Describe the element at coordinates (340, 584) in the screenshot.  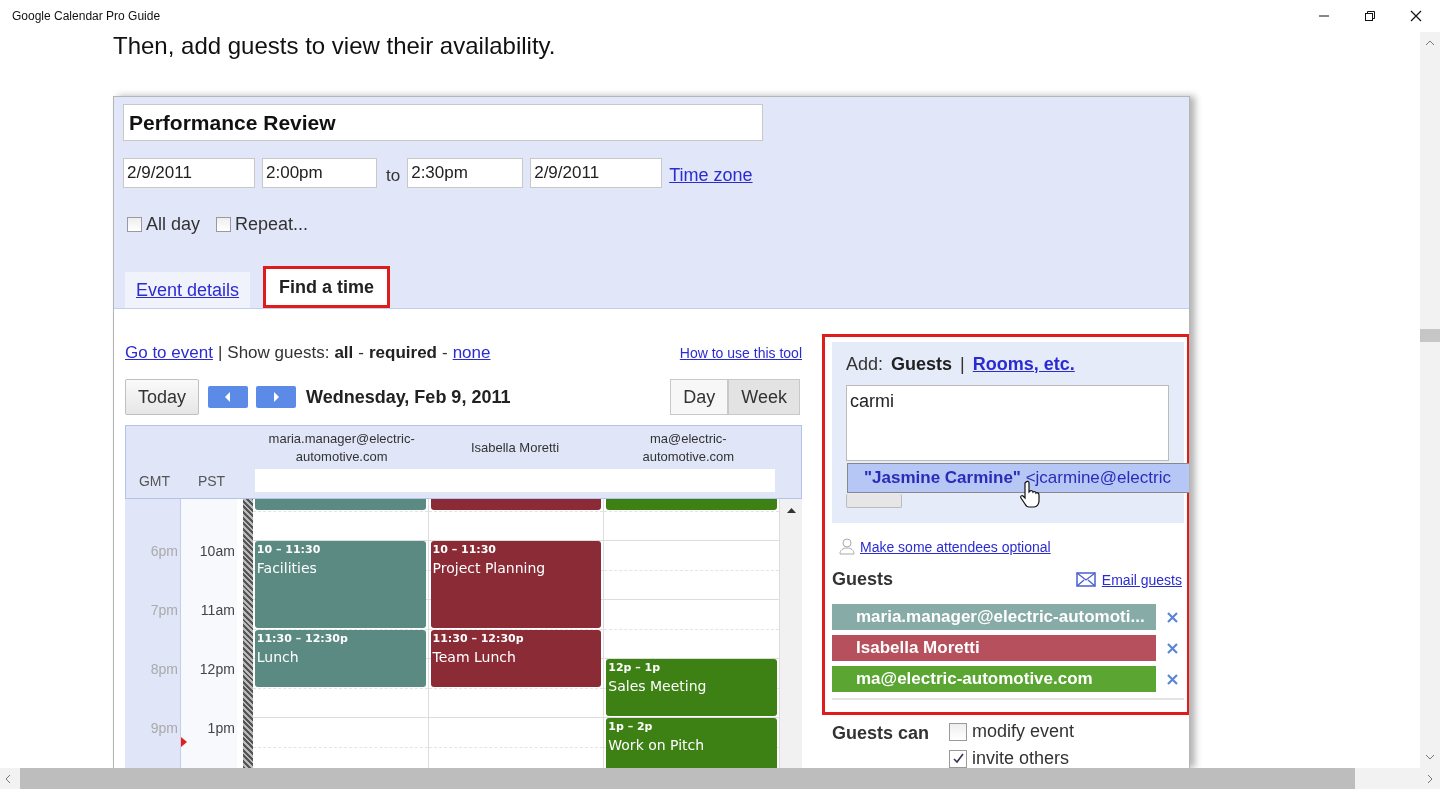
I see `event-block: 10 – 11:30 Facilities` at that location.